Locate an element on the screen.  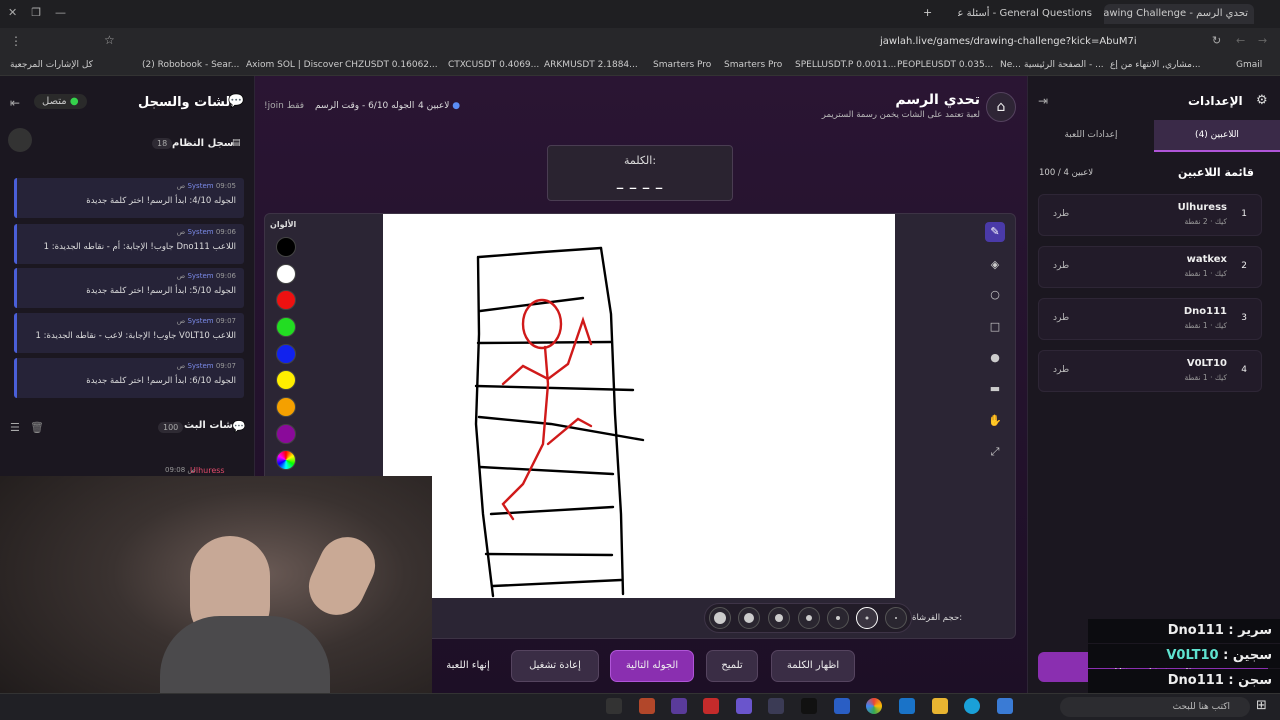
brush-size-s is located at coordinates (809, 618).